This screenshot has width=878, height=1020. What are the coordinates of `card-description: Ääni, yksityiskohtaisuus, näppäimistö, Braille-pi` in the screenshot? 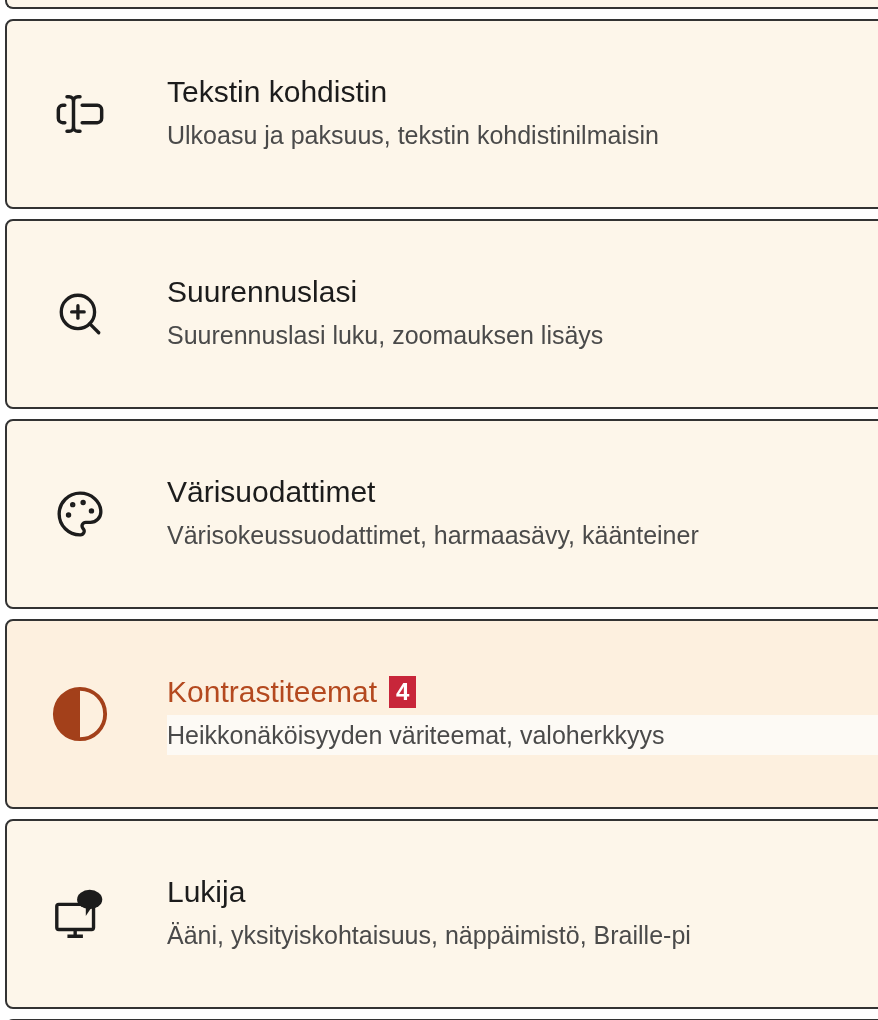 It's located at (429, 935).